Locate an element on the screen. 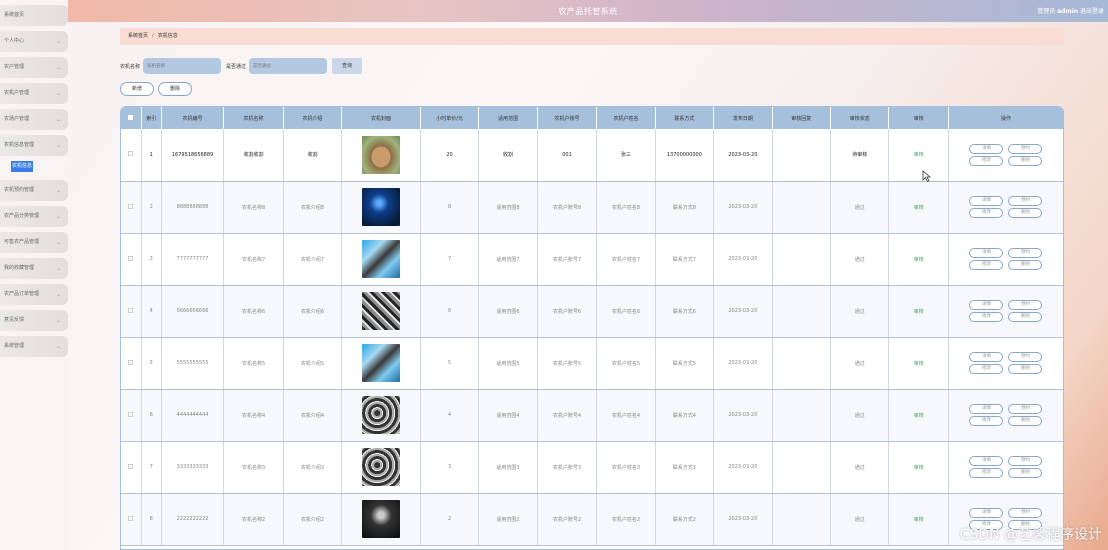  operations-cell: 详情 预约 修改 删除 is located at coordinates (1005, 311).